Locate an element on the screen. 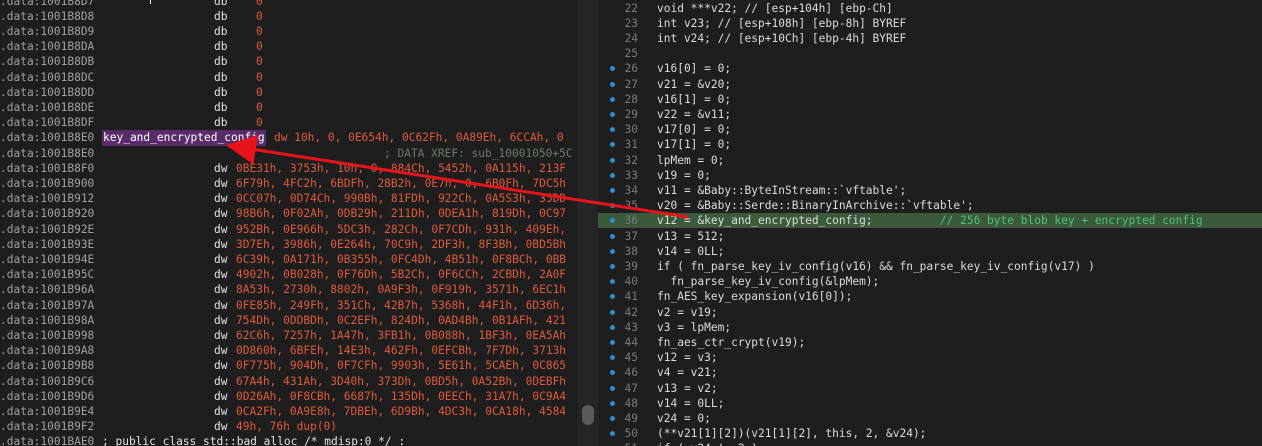  code-text: v14 = 0LL; is located at coordinates (690, 251).